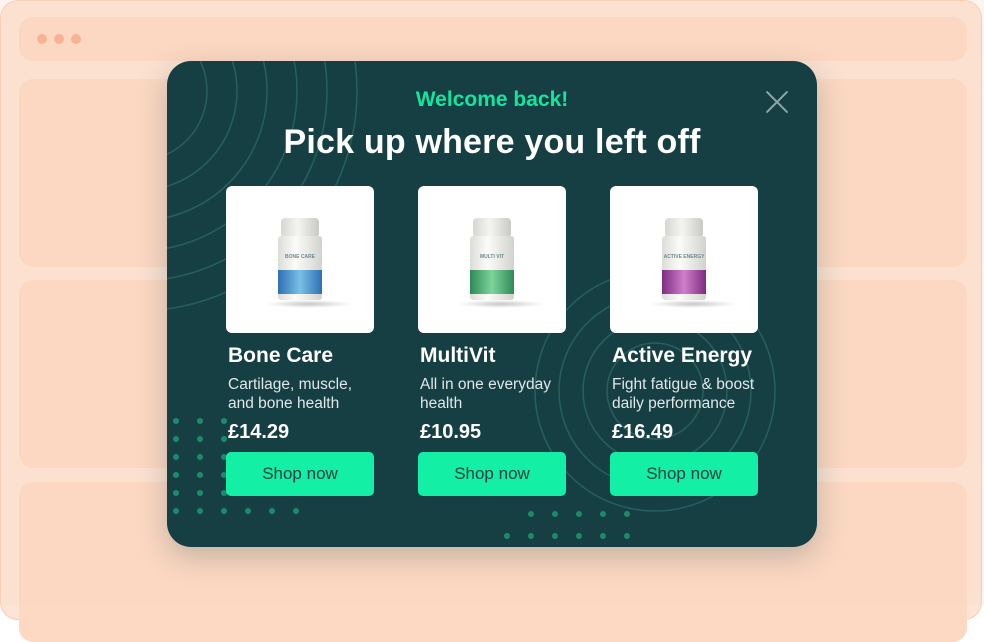 This screenshot has width=984, height=642. I want to click on supplement-bottle-icon: MULTI VIT, so click(492, 261).